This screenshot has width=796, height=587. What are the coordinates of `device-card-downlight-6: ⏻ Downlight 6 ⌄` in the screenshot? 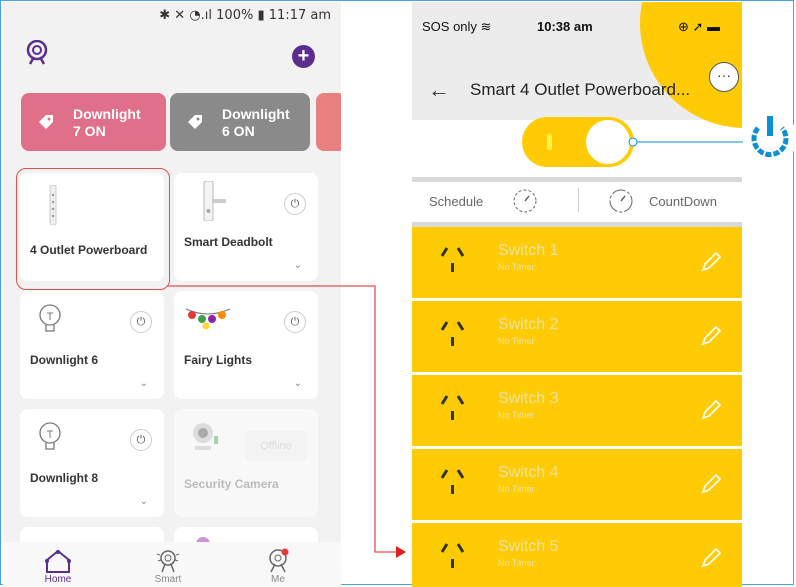 It's located at (92, 345).